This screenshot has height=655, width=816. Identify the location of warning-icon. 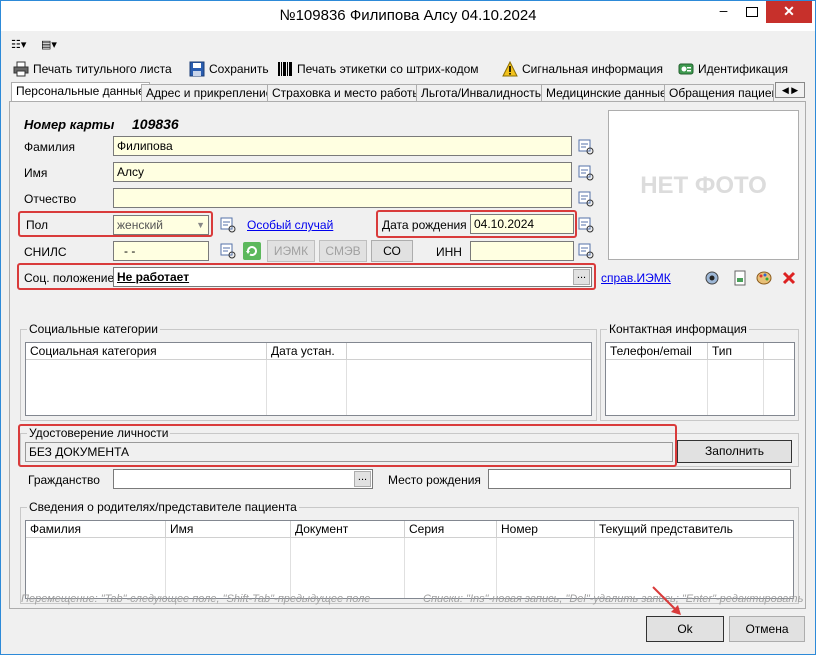
(510, 68).